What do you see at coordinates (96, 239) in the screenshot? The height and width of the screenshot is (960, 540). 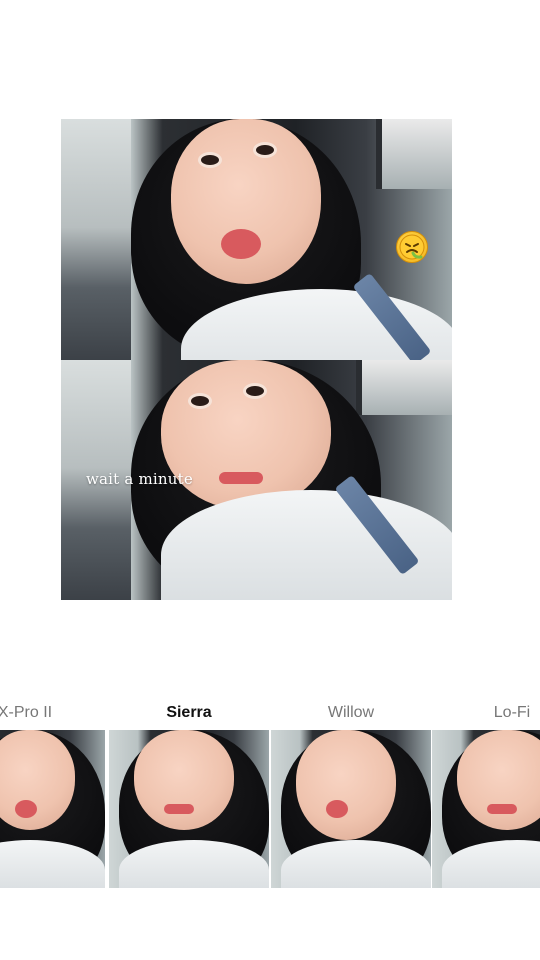 I see `car-pillar` at bounding box center [96, 239].